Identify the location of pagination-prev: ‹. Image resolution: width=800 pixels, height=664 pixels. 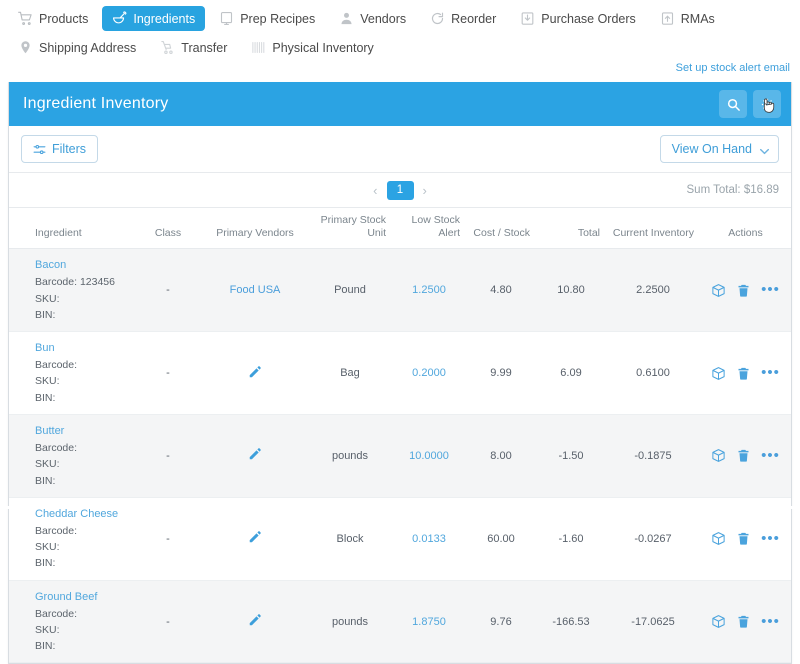
(375, 190).